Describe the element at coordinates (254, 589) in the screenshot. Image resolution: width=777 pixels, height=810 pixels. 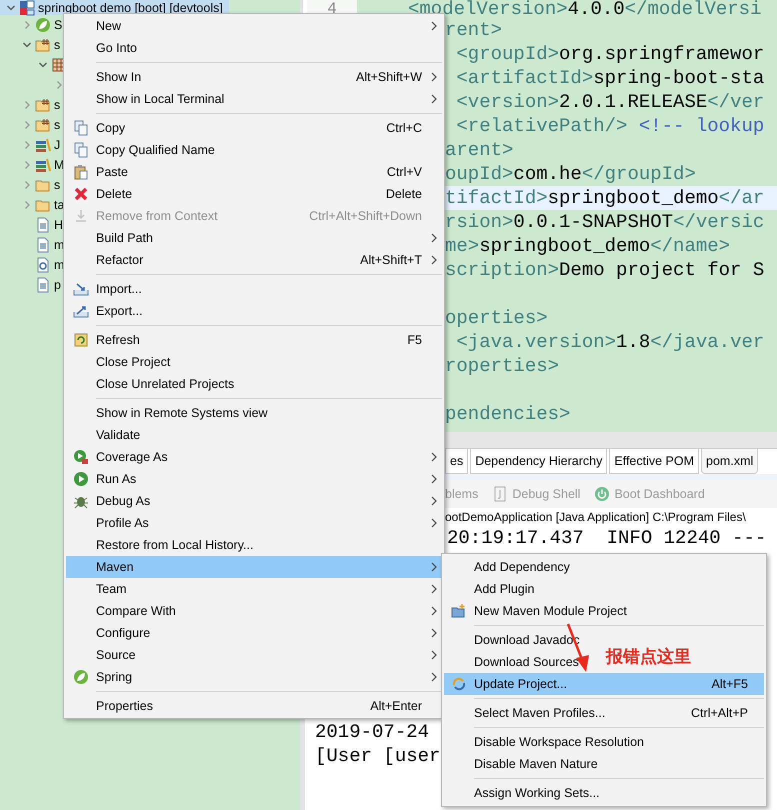
I see `menu-item: Team` at that location.